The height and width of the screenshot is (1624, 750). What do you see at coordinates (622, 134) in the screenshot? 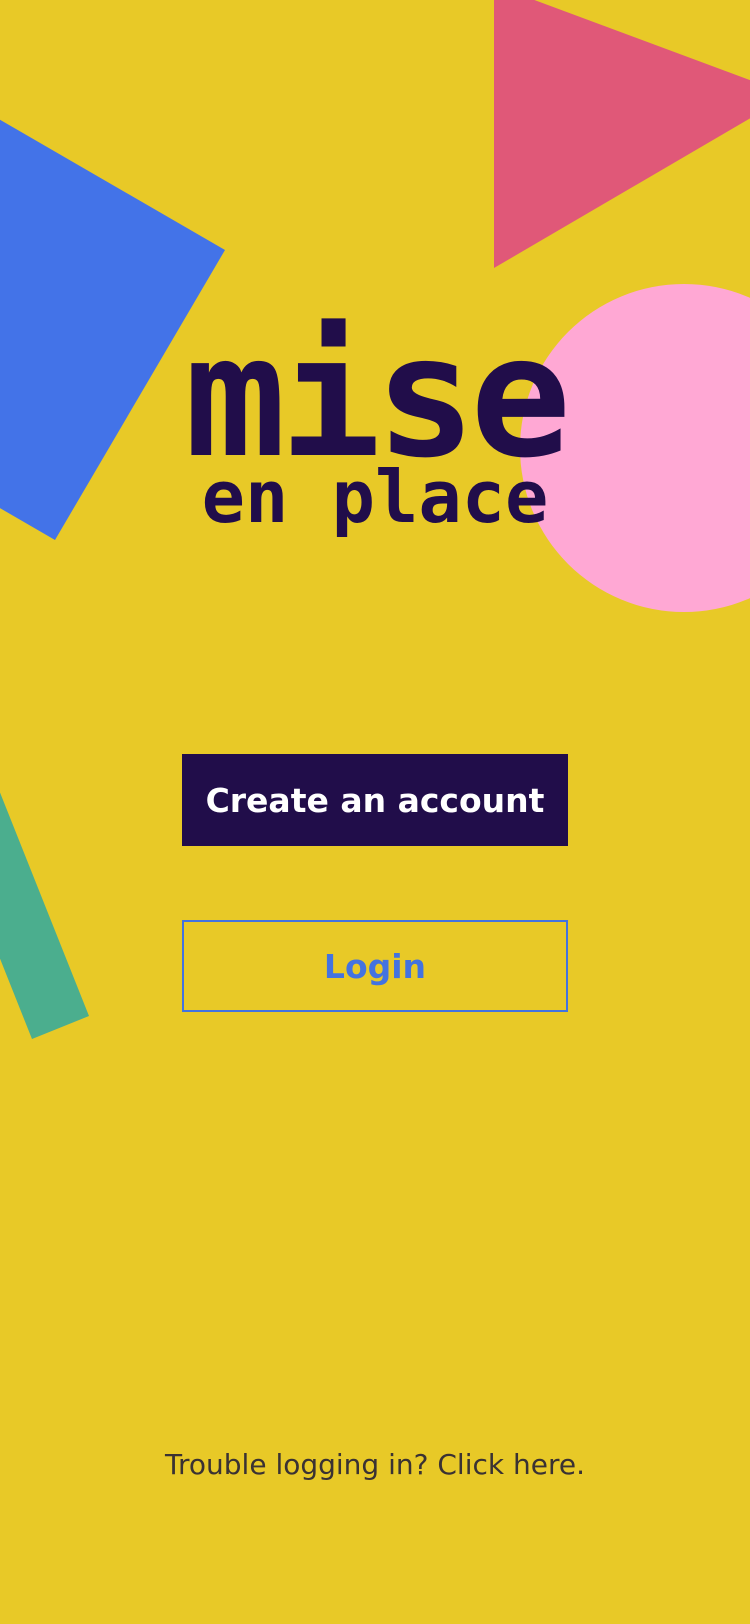
I see `red-triangle-shape` at bounding box center [622, 134].